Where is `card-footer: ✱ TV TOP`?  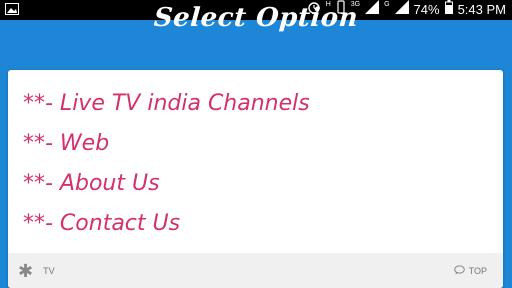
card-footer: ✱ TV TOP is located at coordinates (255, 270).